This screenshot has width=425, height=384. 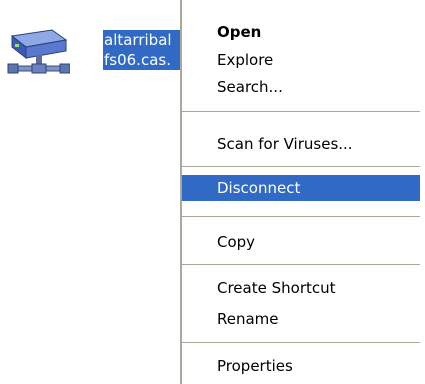 What do you see at coordinates (144, 40) in the screenshot?
I see `desktop-icon-label-line1: altarribal` at bounding box center [144, 40].